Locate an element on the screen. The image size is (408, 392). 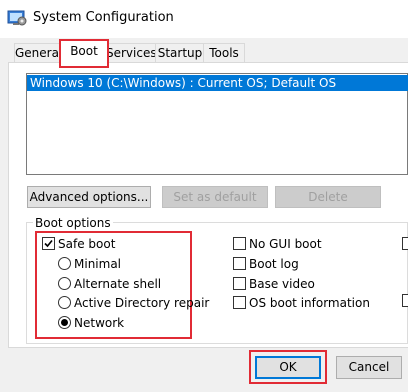
cancel-button: Cancel is located at coordinates (369, 367).